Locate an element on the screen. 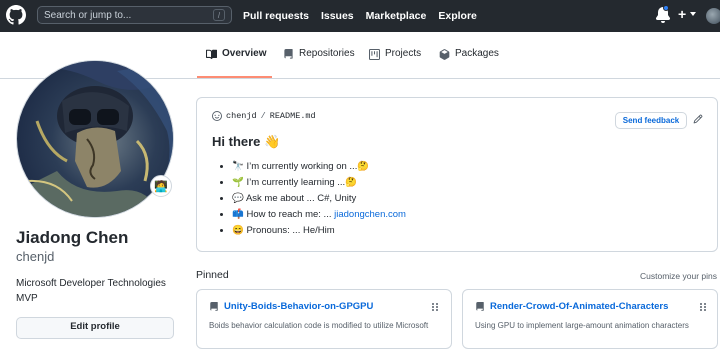 The height and width of the screenshot is (349, 720). notification-indicator is located at coordinates (666, 8).